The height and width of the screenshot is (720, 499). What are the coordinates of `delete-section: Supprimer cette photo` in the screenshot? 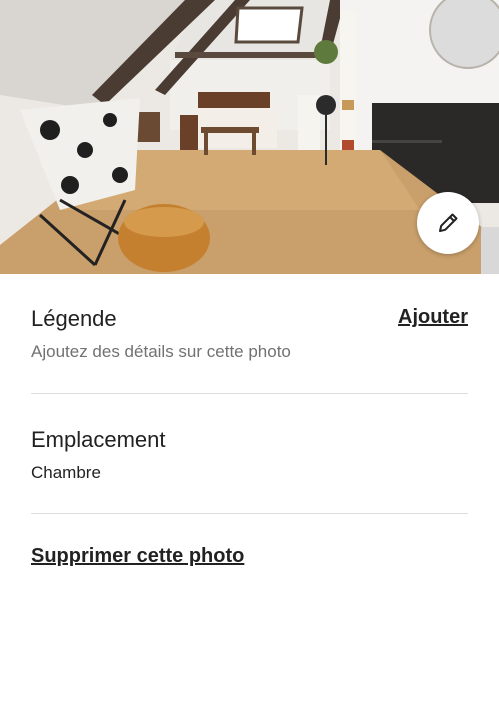 It's located at (249, 556).